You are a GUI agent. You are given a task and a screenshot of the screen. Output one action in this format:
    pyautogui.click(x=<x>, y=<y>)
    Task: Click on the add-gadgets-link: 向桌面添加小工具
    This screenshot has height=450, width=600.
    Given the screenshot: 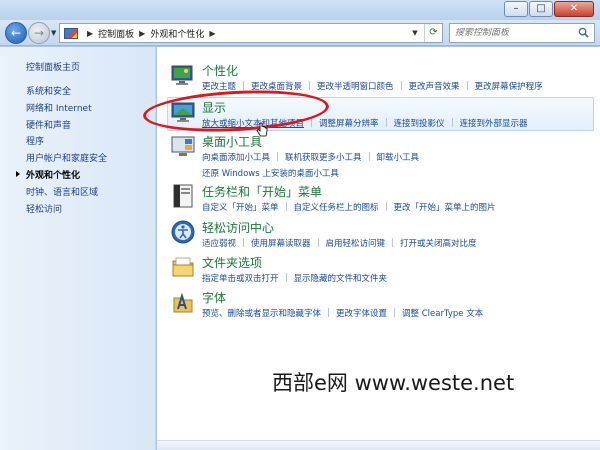 What is the action you would take?
    pyautogui.click(x=236, y=158)
    